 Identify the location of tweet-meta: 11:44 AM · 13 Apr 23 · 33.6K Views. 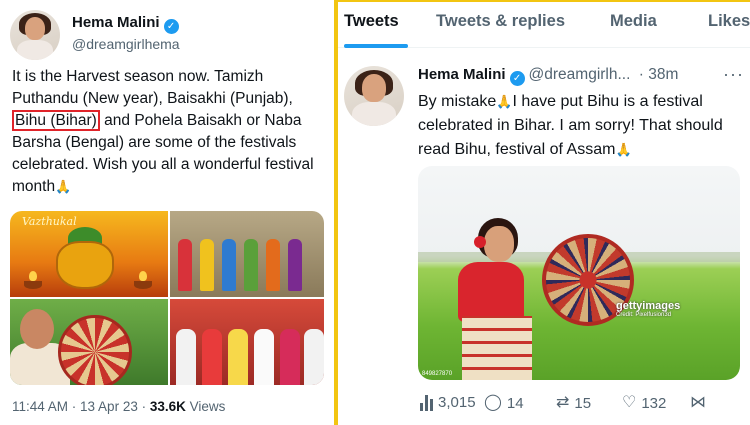
(118, 406).